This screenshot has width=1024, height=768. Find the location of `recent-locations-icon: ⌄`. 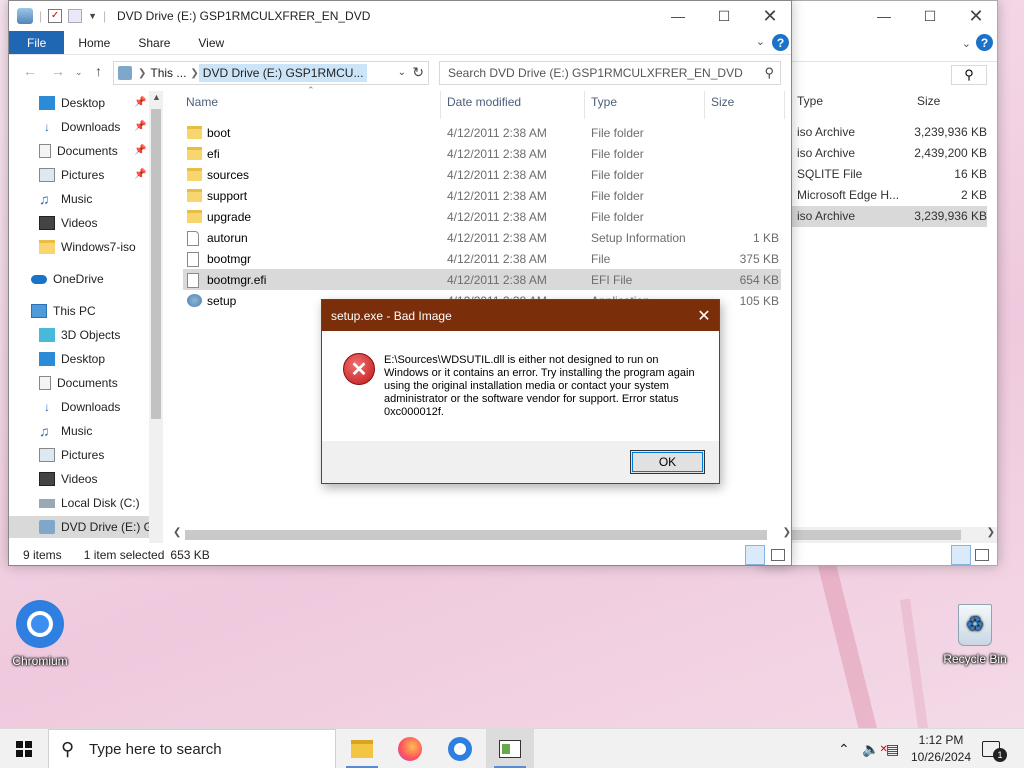

recent-locations-icon: ⌄ is located at coordinates (79, 72).